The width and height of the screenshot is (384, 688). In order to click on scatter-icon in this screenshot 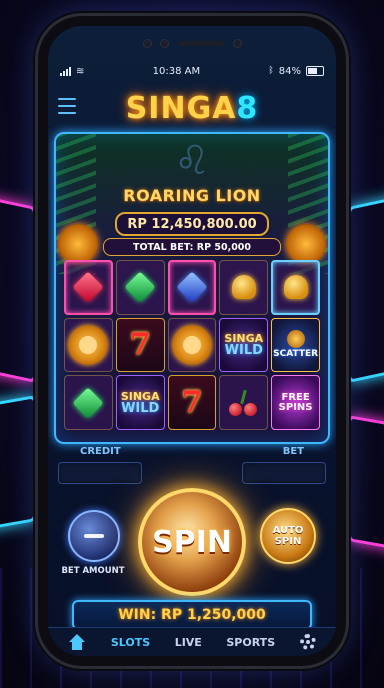, I will do `click(295, 339)`.